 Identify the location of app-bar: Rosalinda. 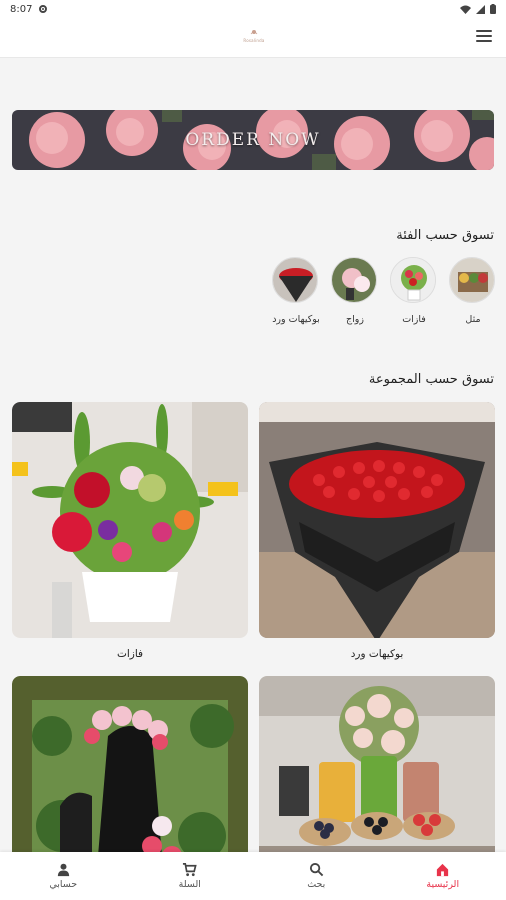
(253, 38).